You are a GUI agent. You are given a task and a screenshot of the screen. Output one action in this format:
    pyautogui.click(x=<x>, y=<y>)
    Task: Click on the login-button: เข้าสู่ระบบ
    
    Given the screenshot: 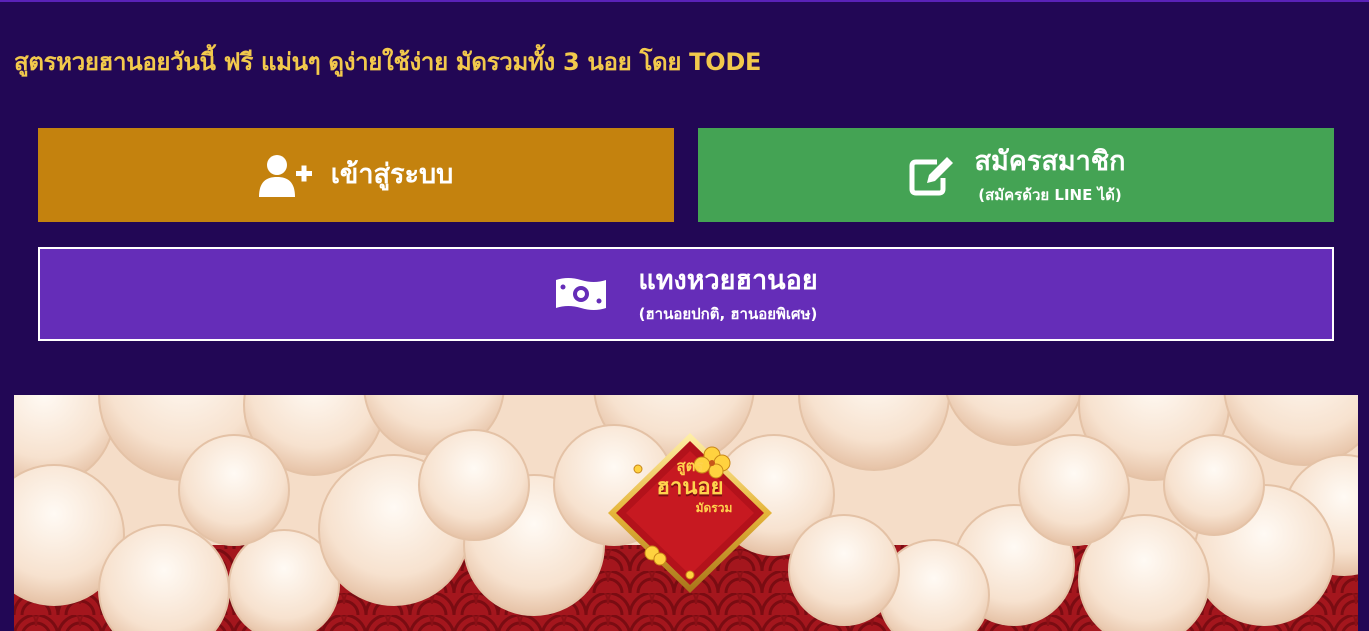 What is the action you would take?
    pyautogui.click(x=356, y=175)
    